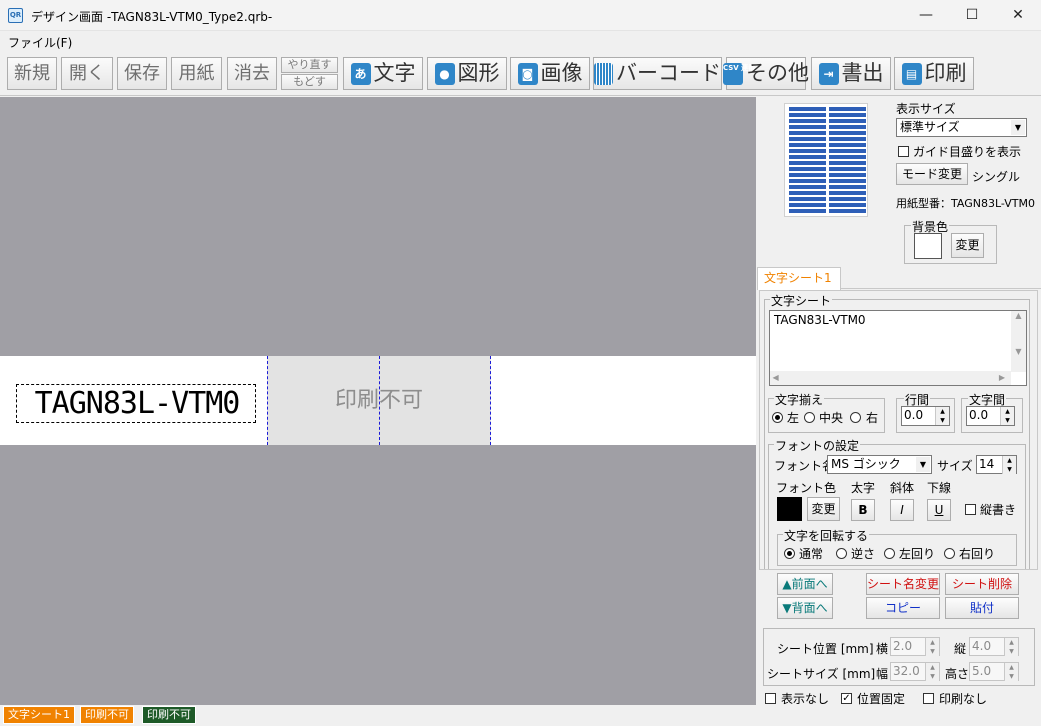 The height and width of the screenshot is (726, 1041). What do you see at coordinates (970, 509) in the screenshot?
I see `vertical-writing-checkbox` at bounding box center [970, 509].